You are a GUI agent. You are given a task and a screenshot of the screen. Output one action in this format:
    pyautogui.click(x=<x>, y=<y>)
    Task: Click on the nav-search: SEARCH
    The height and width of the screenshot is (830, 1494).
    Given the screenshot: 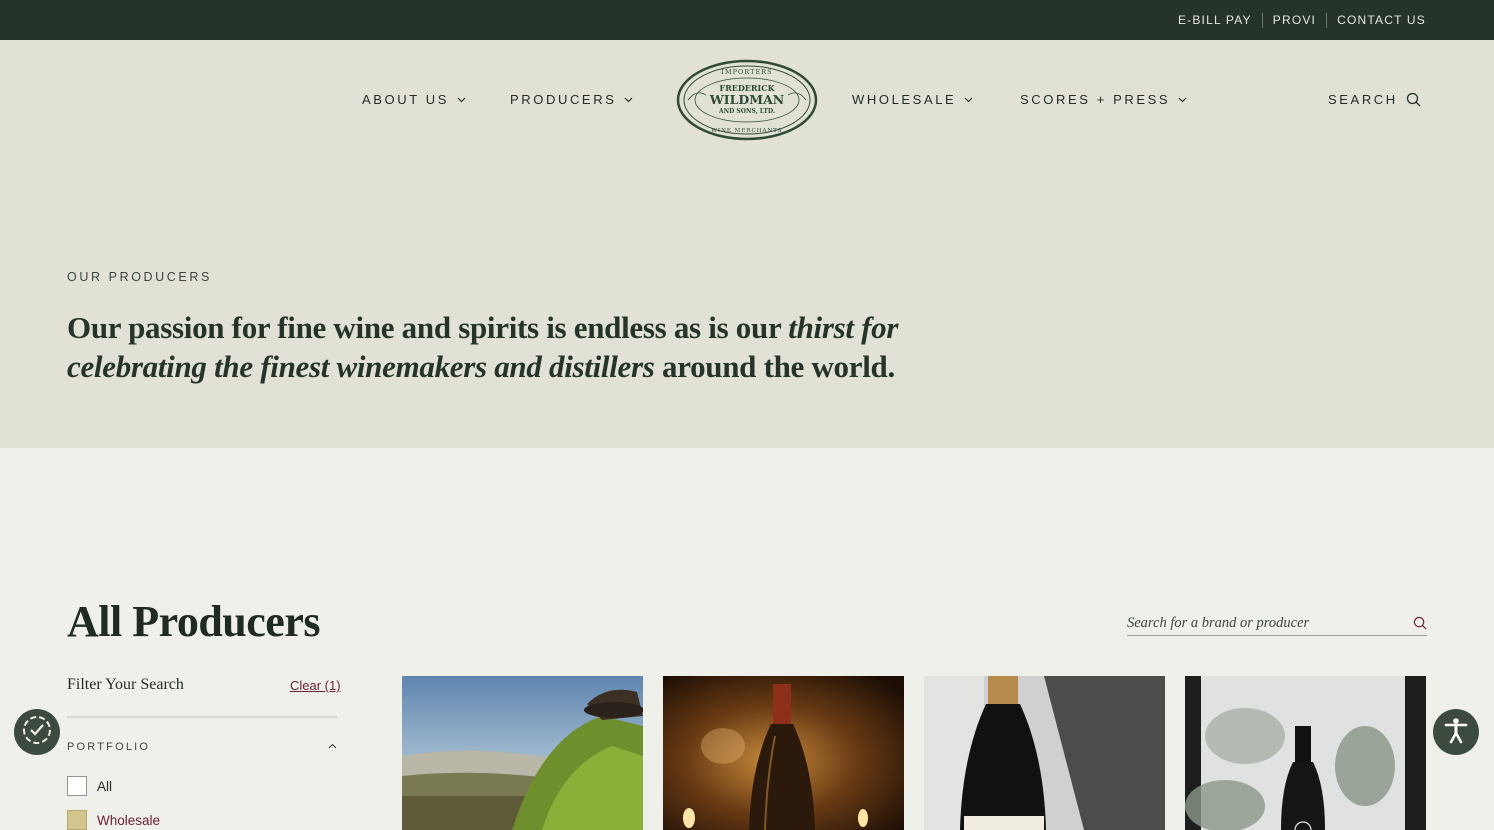 What is the action you would take?
    pyautogui.click(x=1374, y=99)
    